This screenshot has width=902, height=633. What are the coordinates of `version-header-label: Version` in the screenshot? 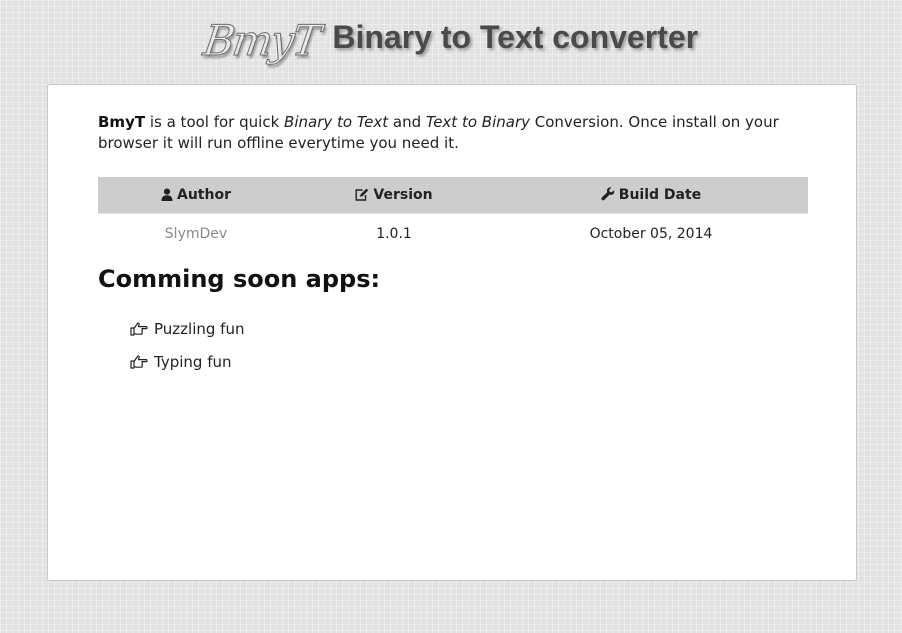 It's located at (403, 195).